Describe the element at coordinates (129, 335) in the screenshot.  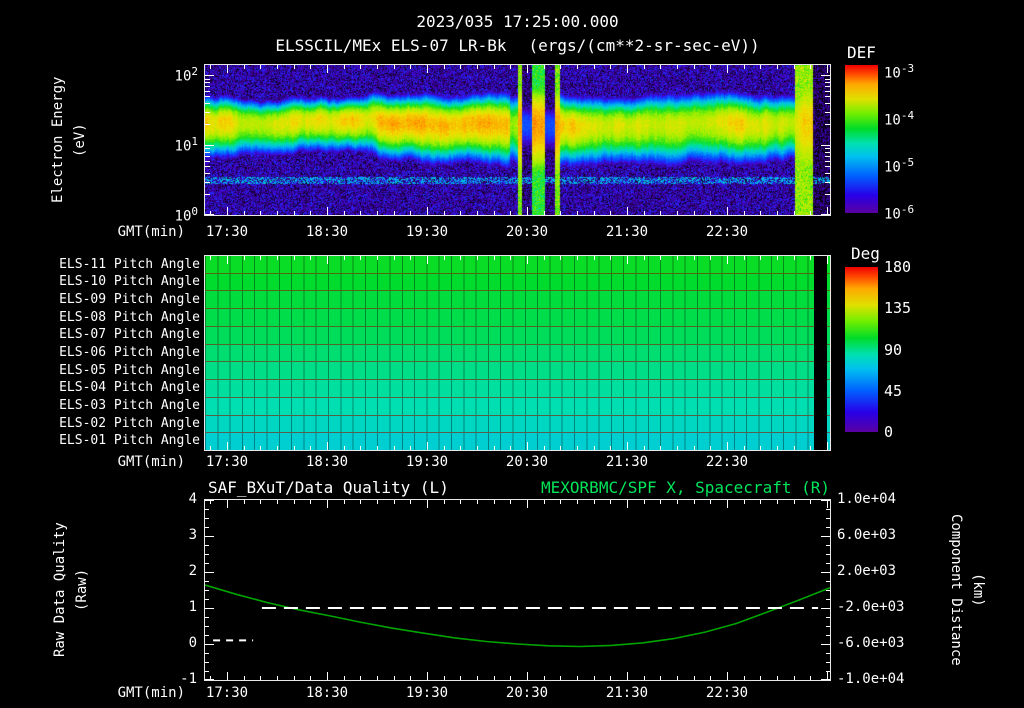
I see `pitch-row-label: ELS-07 Pitch Angle` at that location.